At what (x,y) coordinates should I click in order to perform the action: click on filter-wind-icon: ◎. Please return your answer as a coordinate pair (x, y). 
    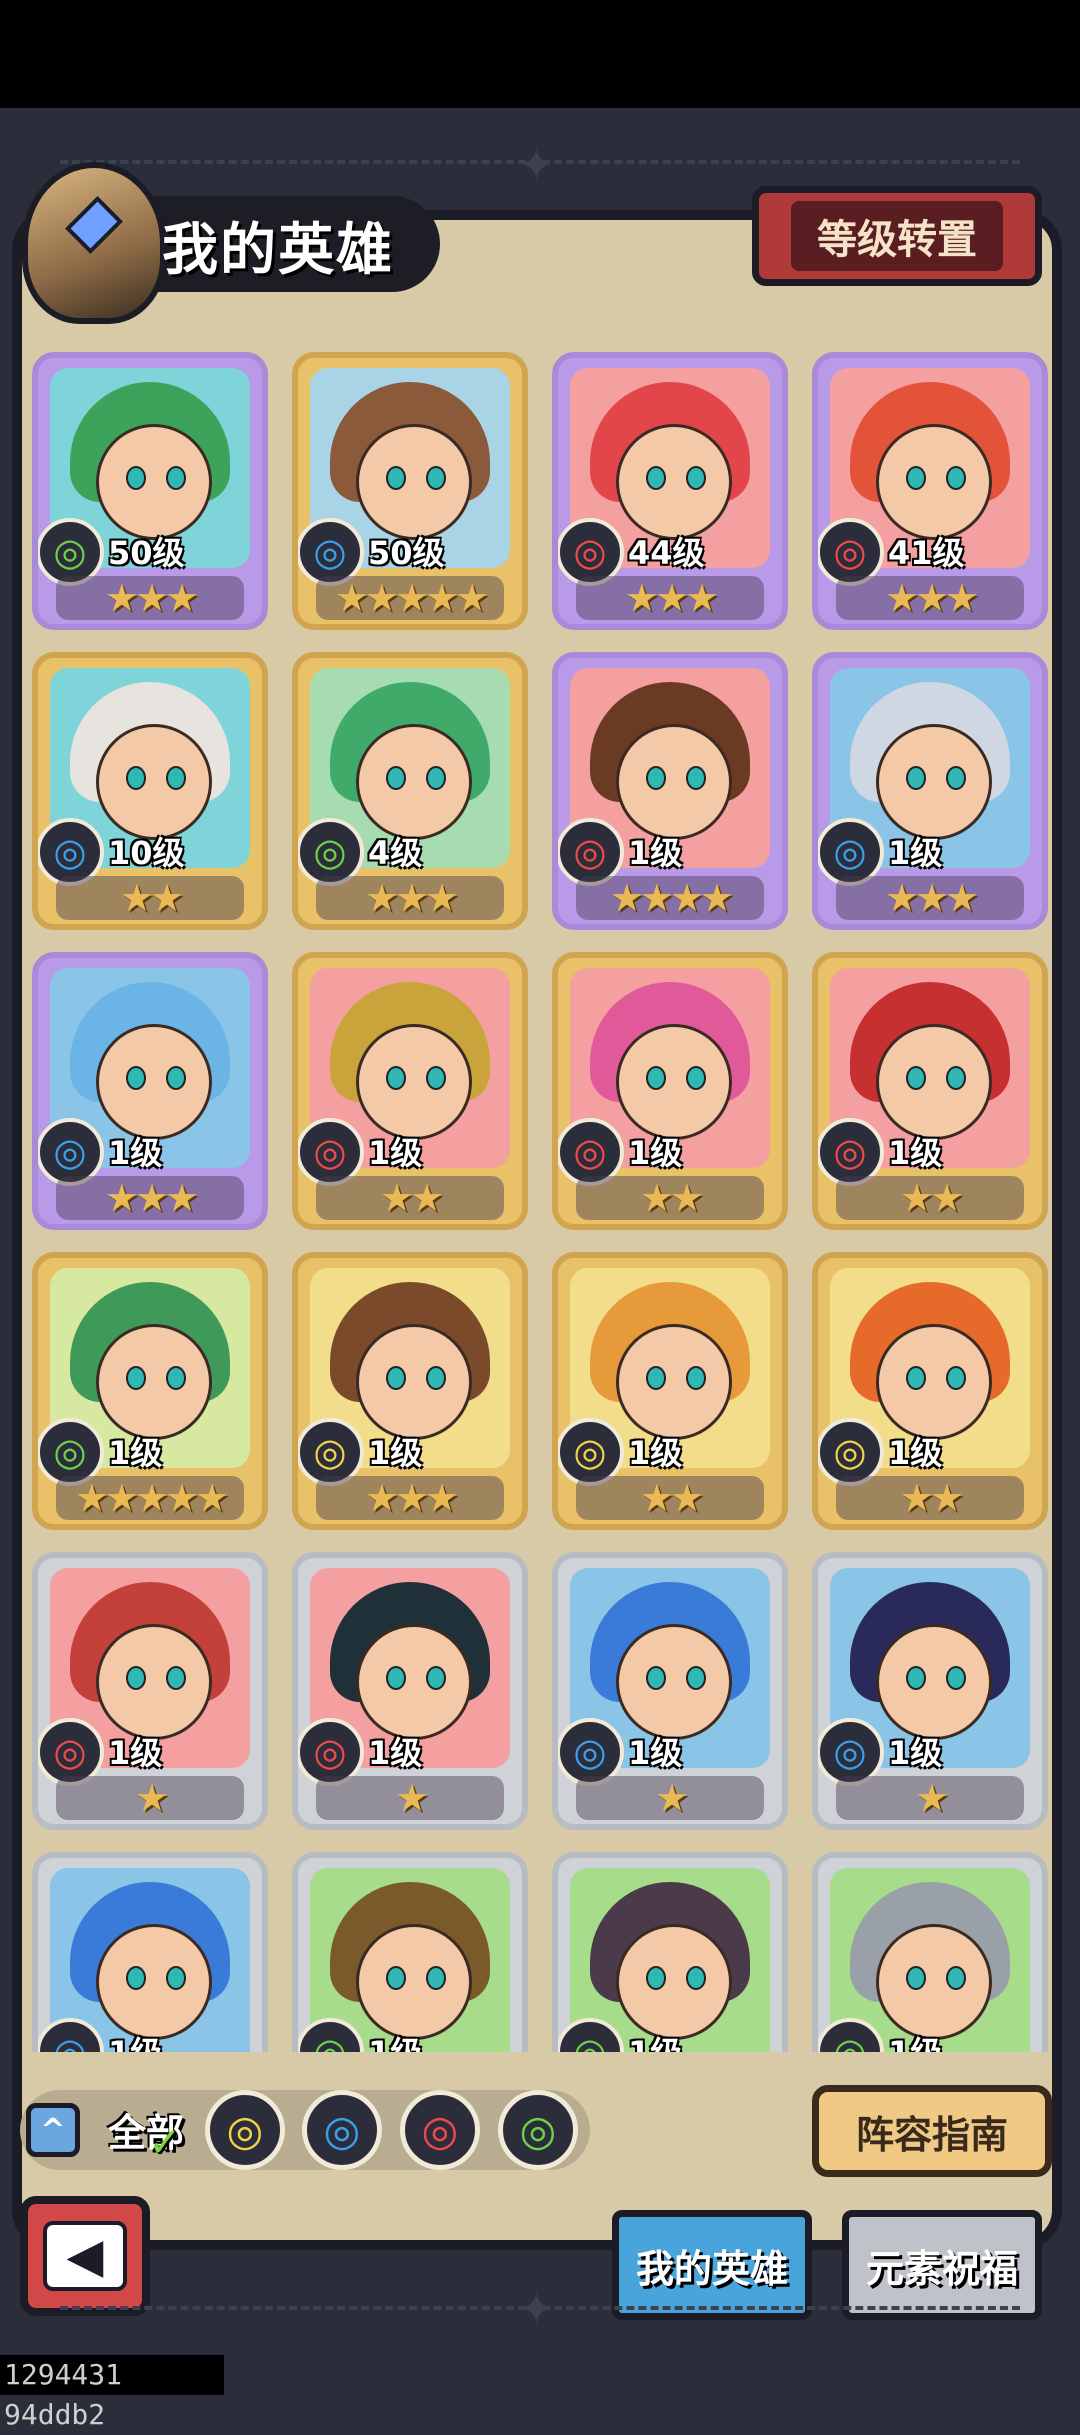
    Looking at the image, I should click on (538, 2130).